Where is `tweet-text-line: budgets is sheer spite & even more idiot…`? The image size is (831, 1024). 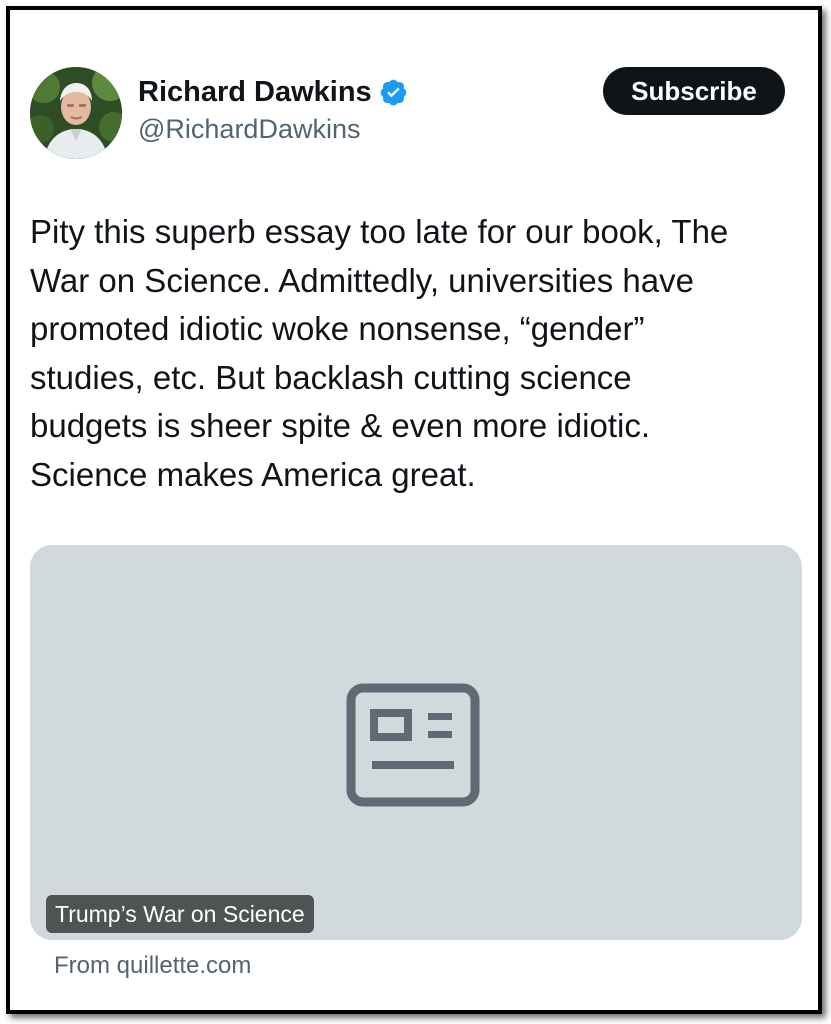
tweet-text-line: budgets is sheer spite & even more idiot… is located at coordinates (340, 425).